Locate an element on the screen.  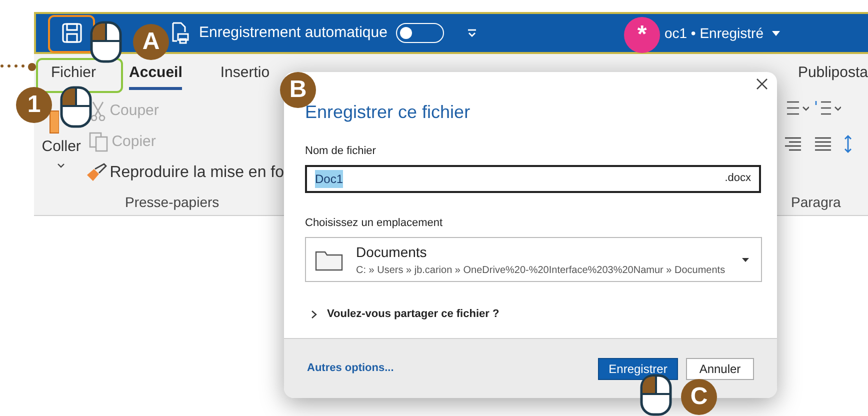
save-icon is located at coordinates (72, 33).